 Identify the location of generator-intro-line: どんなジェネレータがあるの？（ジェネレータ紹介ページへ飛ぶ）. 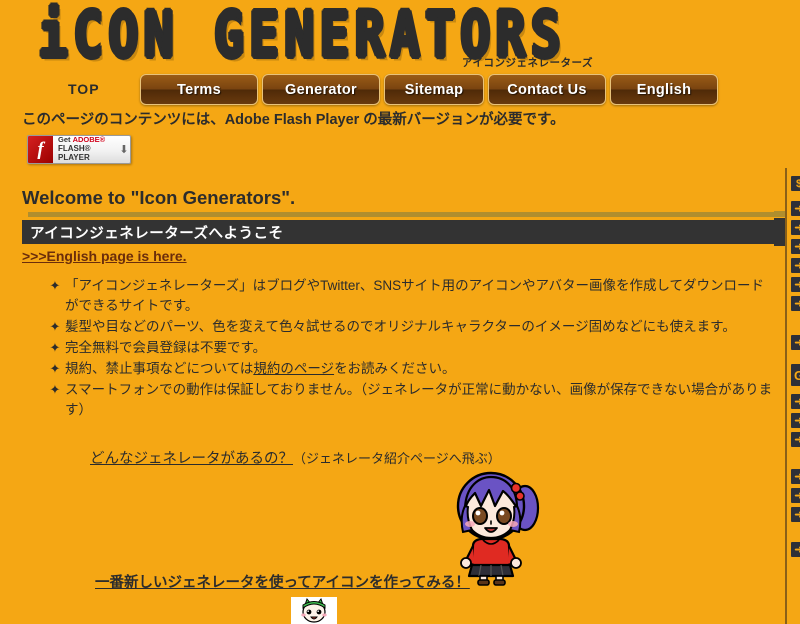
(295, 457).